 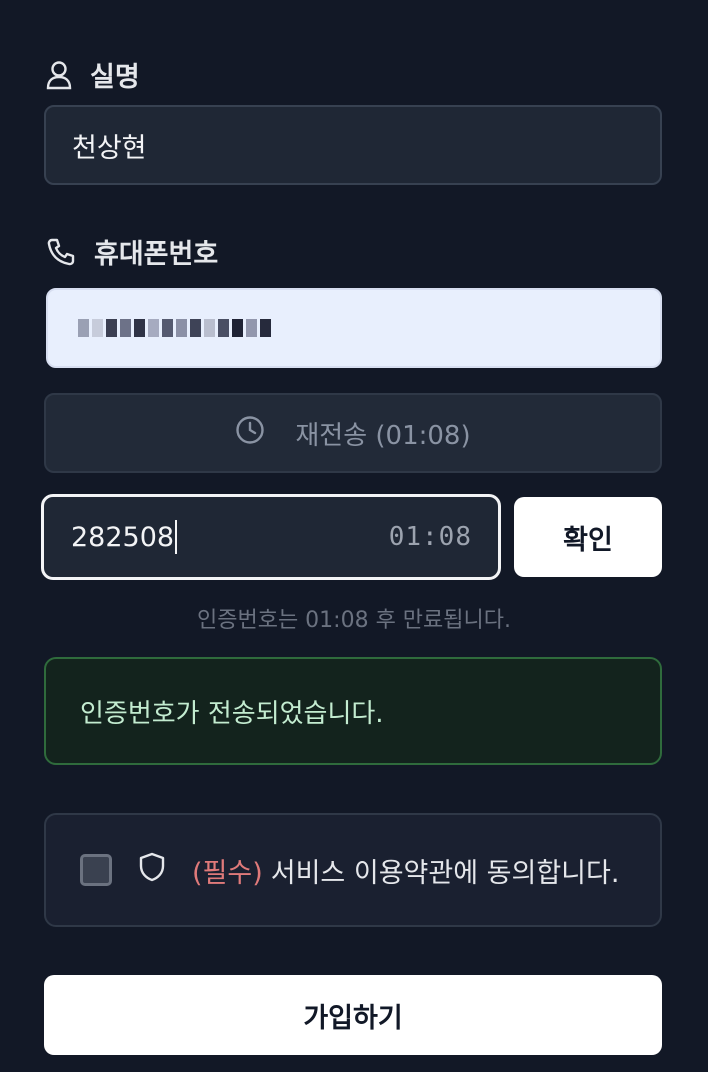 I want to click on resend-button: 재전송 (01:08), so click(x=353, y=433).